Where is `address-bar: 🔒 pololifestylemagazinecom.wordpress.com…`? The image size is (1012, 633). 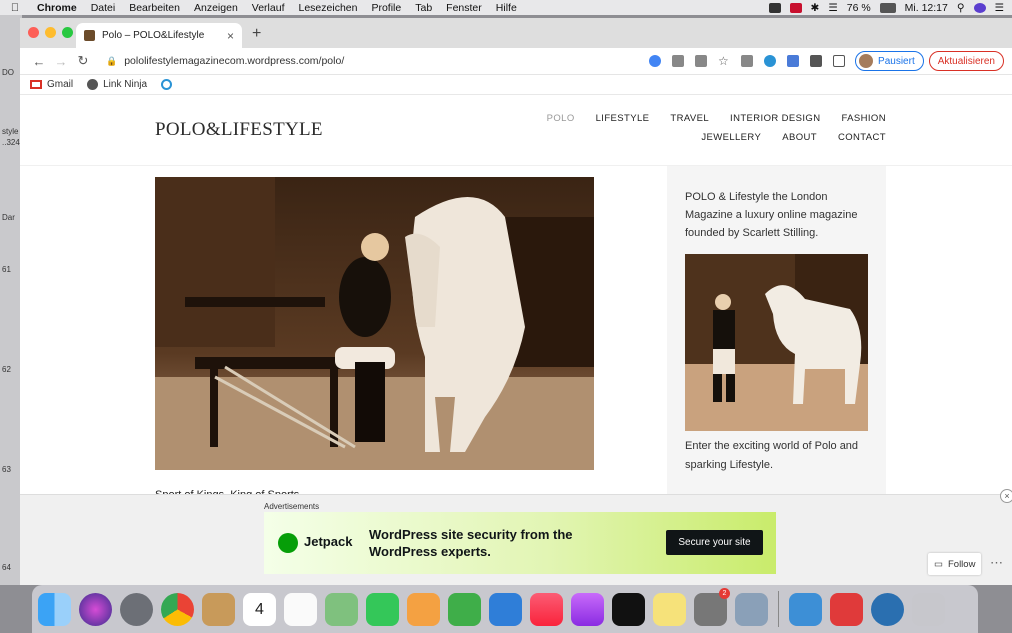
address-bar: 🔒 pololifestylemagazinecom.wordpress.com… is located at coordinates (371, 61).